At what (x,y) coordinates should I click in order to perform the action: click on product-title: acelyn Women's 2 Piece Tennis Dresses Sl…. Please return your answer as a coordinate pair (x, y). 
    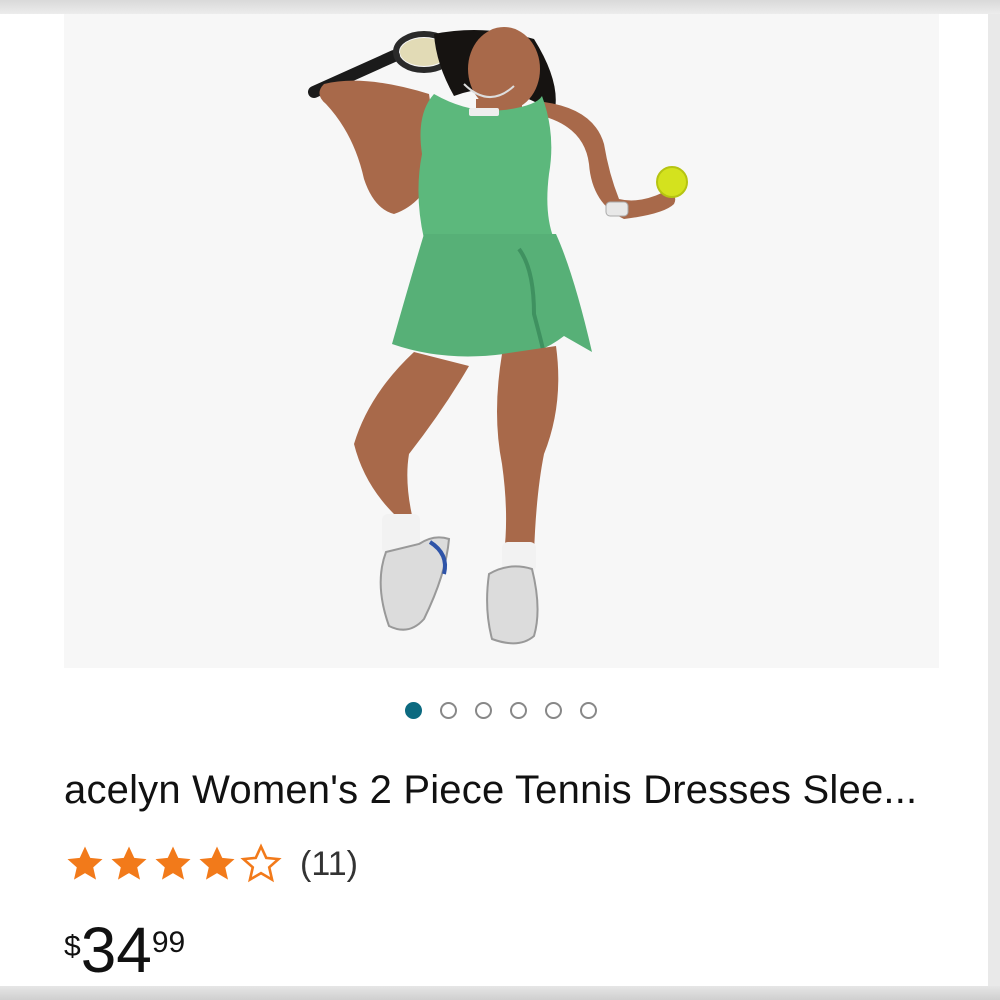
    Looking at the image, I should click on (509, 790).